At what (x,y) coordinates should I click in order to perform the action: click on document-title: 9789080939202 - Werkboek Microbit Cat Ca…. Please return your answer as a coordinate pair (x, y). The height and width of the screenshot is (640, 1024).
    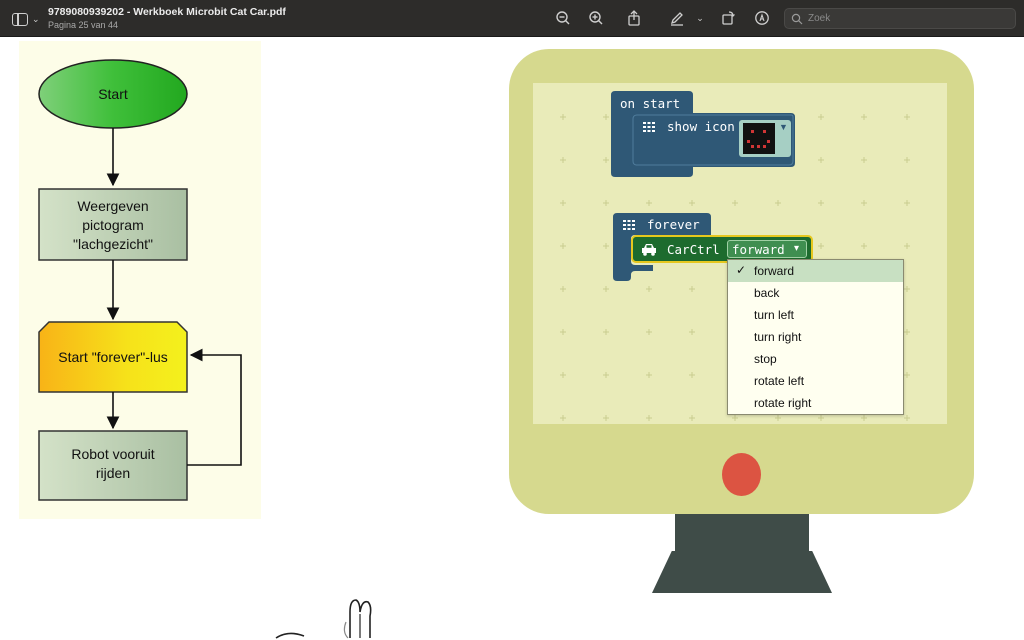
    Looking at the image, I should click on (167, 12).